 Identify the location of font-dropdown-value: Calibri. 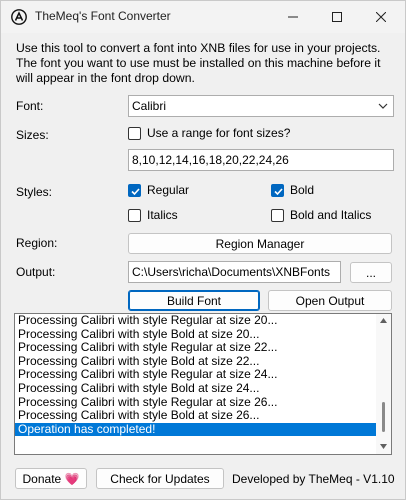
(149, 106).